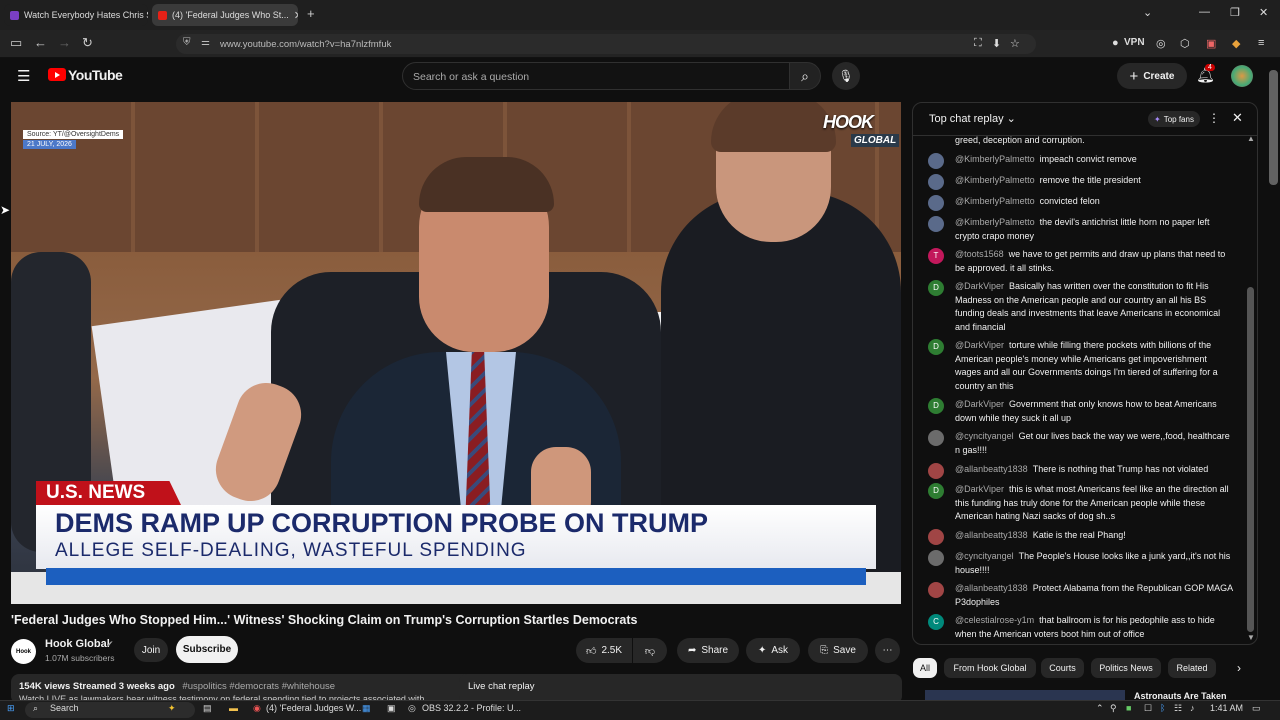  Describe the element at coordinates (1161, 43) in the screenshot. I see `wallet-icon: ◎` at that location.